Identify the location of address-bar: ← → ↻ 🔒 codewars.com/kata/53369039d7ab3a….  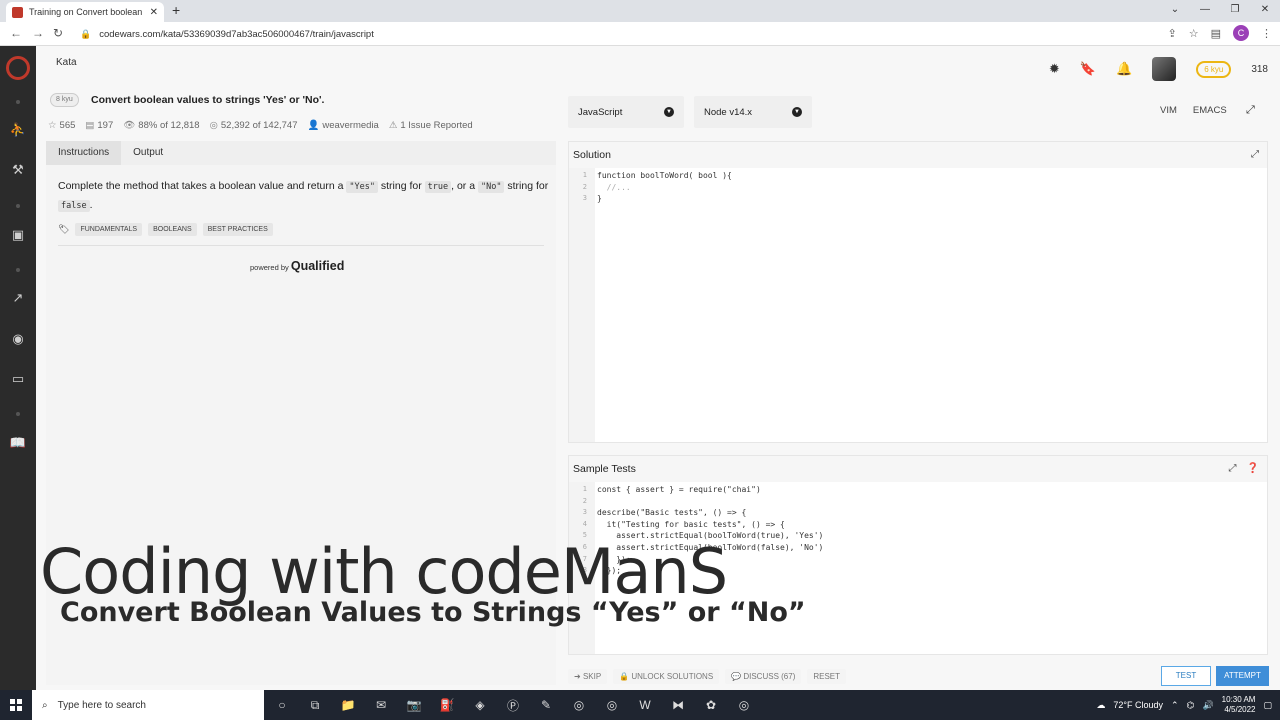
(640, 34).